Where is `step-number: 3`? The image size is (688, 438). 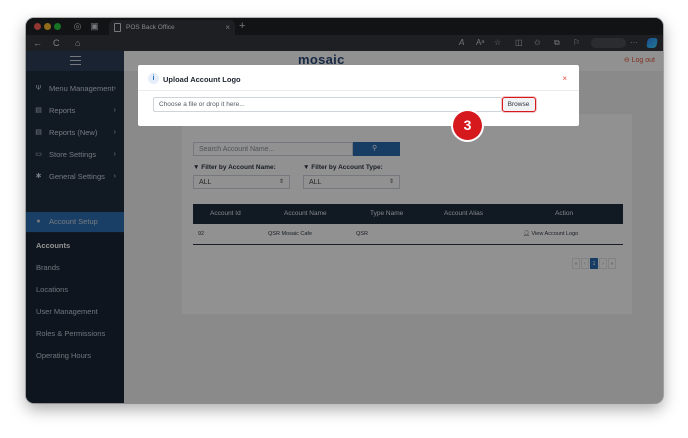
step-number: 3 is located at coordinates (467, 125).